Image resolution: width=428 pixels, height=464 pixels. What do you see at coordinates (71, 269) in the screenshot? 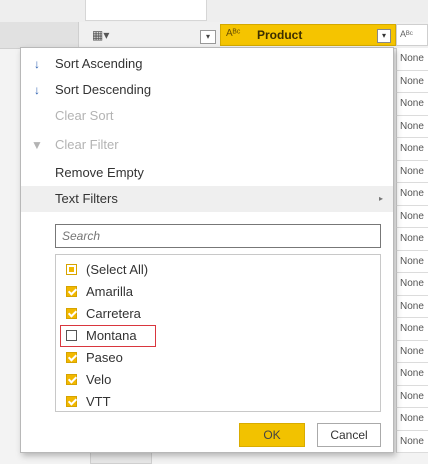
I see `checkbox-indeterminate` at bounding box center [71, 269].